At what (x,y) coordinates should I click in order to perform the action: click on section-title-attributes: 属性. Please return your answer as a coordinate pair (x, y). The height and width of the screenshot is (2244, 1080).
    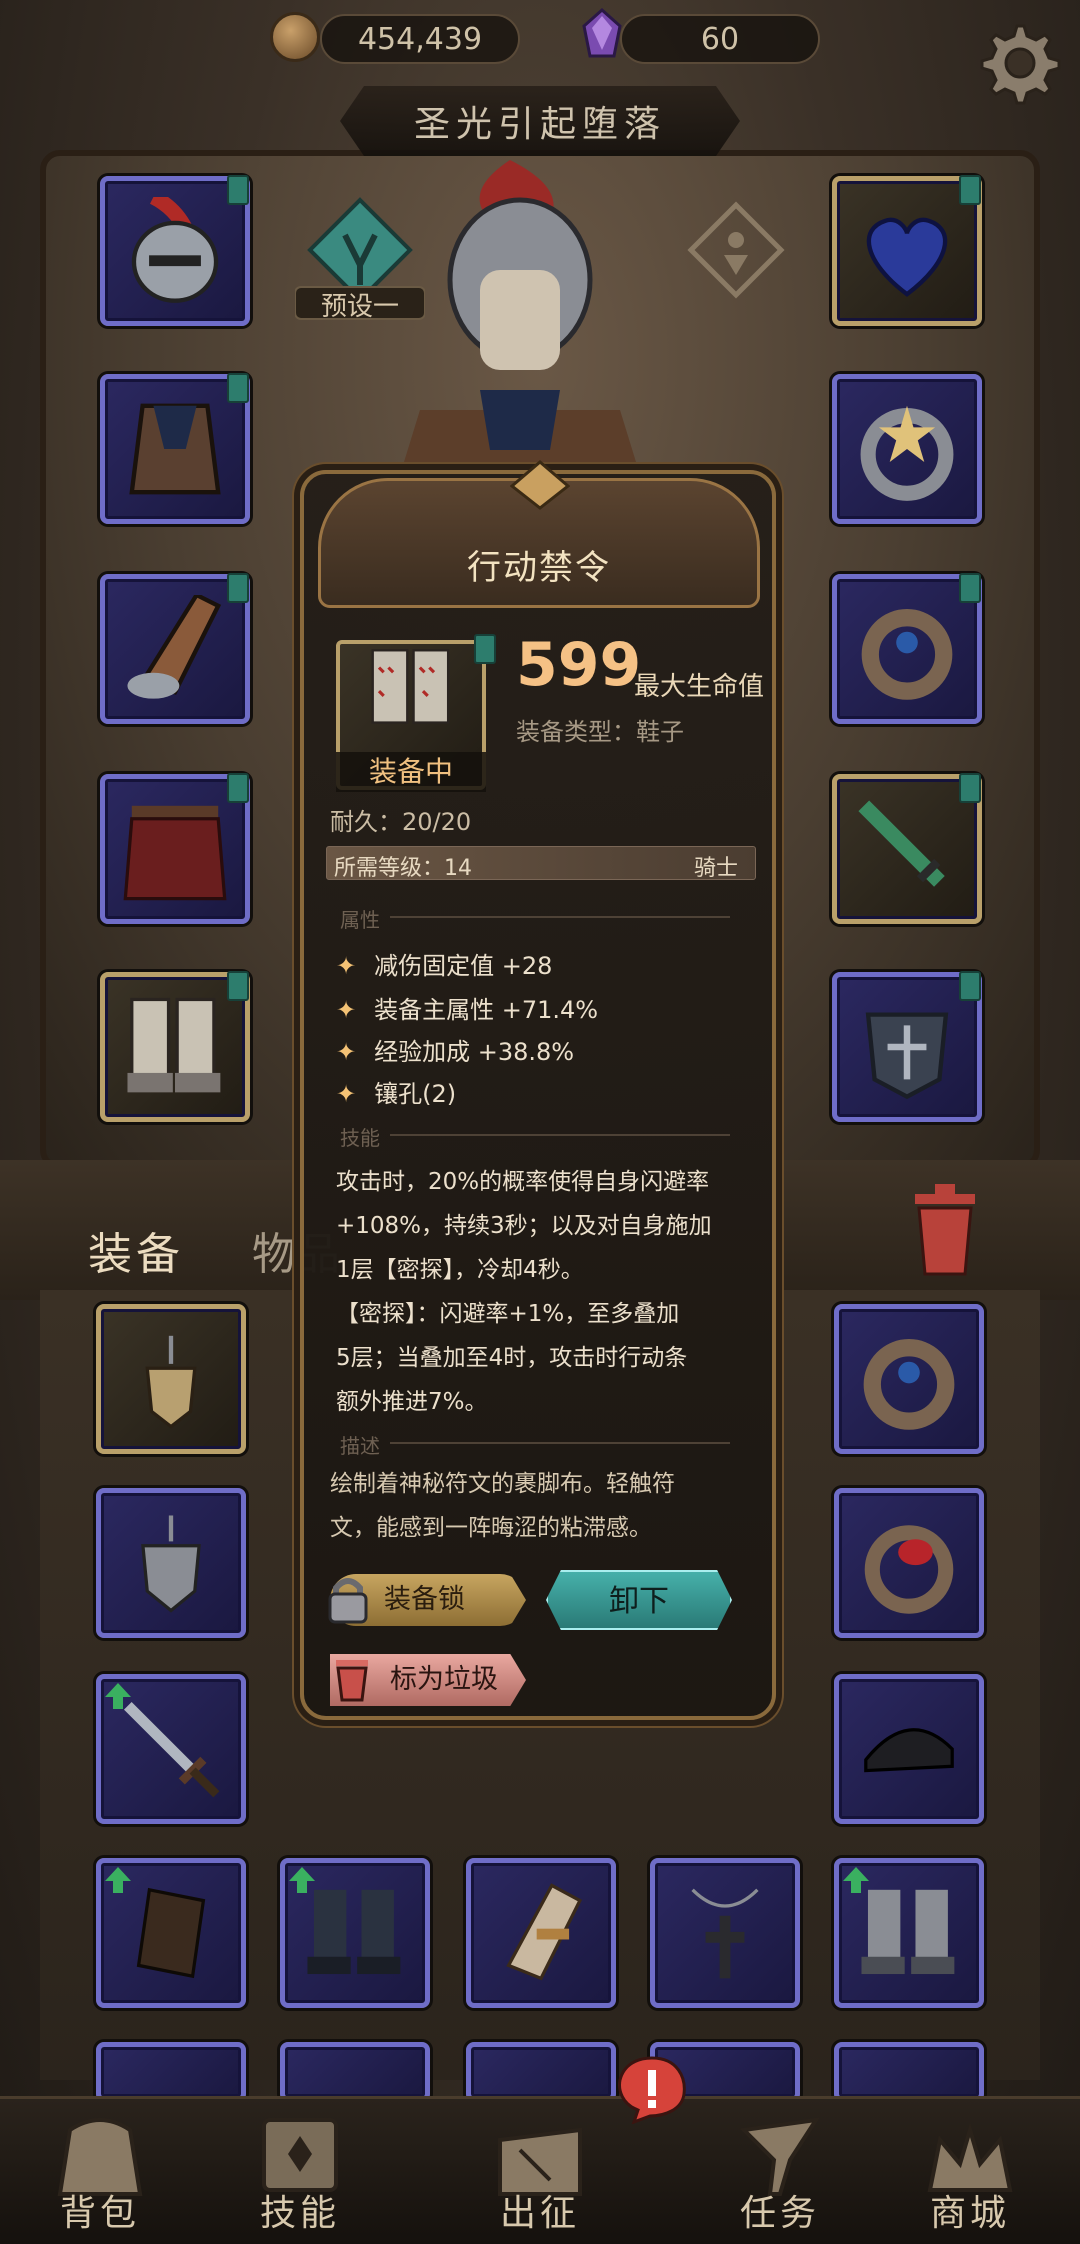
    Looking at the image, I should click on (360, 920).